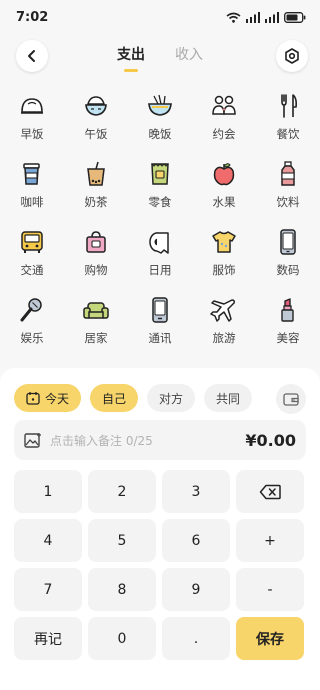 Image resolution: width=320 pixels, height=690 pixels. I want to click on snack-bag-icon, so click(160, 174).